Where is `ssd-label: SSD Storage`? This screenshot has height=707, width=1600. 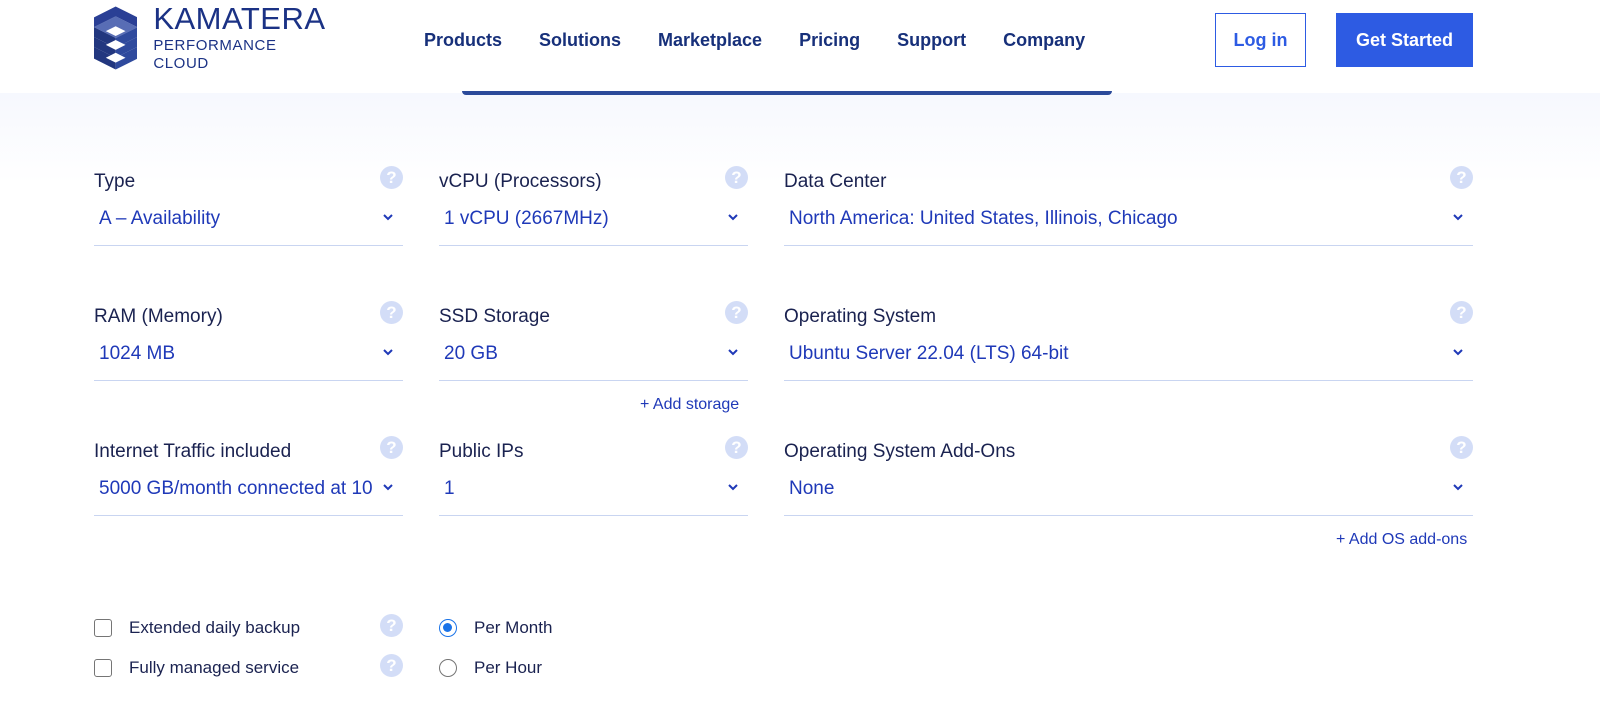 ssd-label: SSD Storage is located at coordinates (494, 316).